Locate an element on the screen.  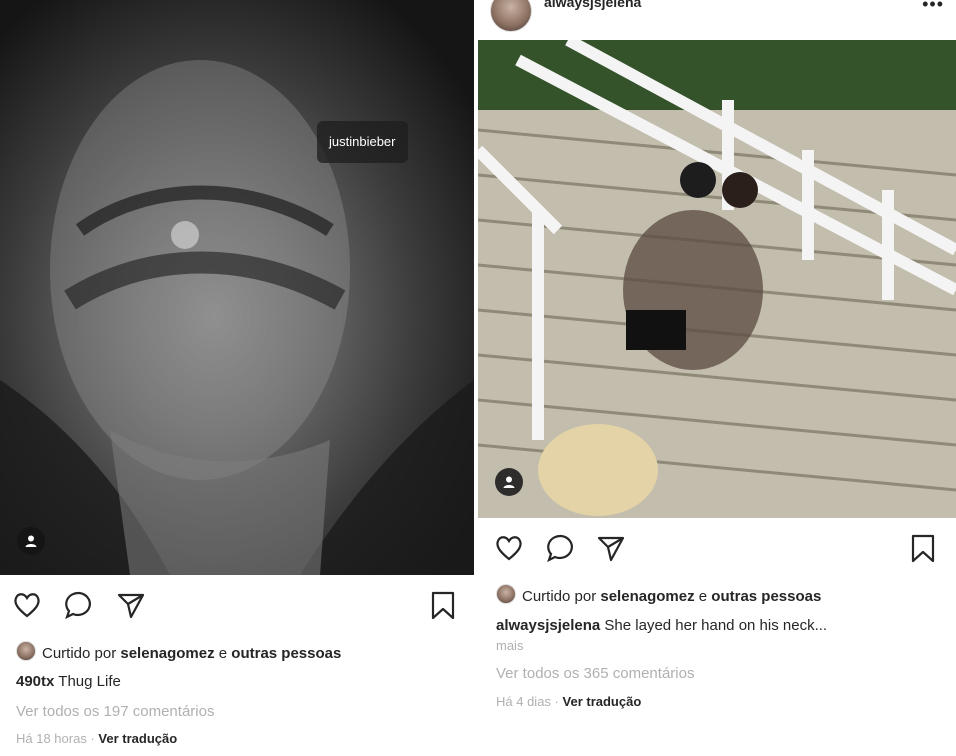
more-options-icon: ••• is located at coordinates (933, 7).